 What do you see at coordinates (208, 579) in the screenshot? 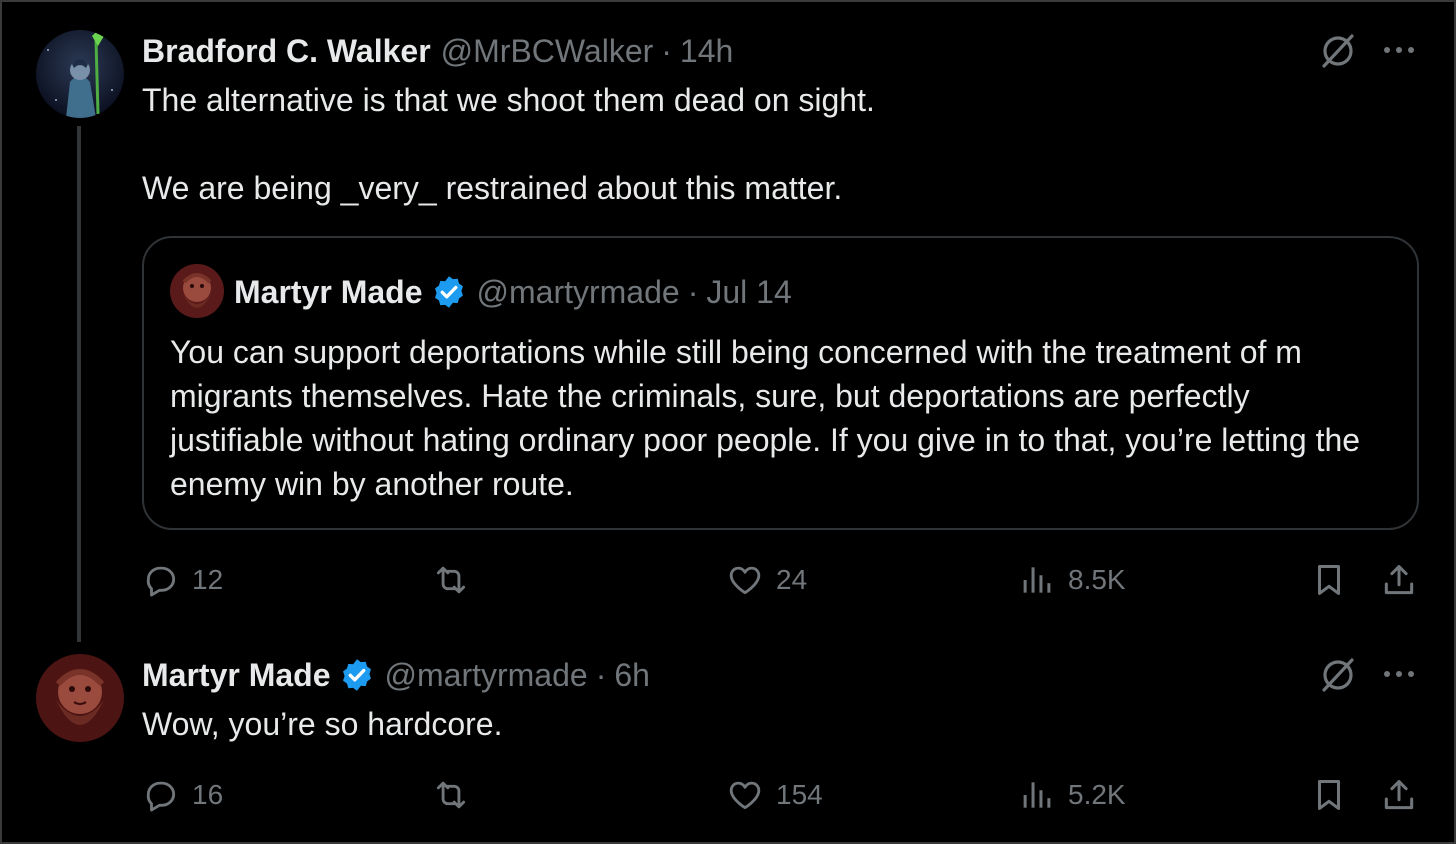
I see `reply-count: 12` at bounding box center [208, 579].